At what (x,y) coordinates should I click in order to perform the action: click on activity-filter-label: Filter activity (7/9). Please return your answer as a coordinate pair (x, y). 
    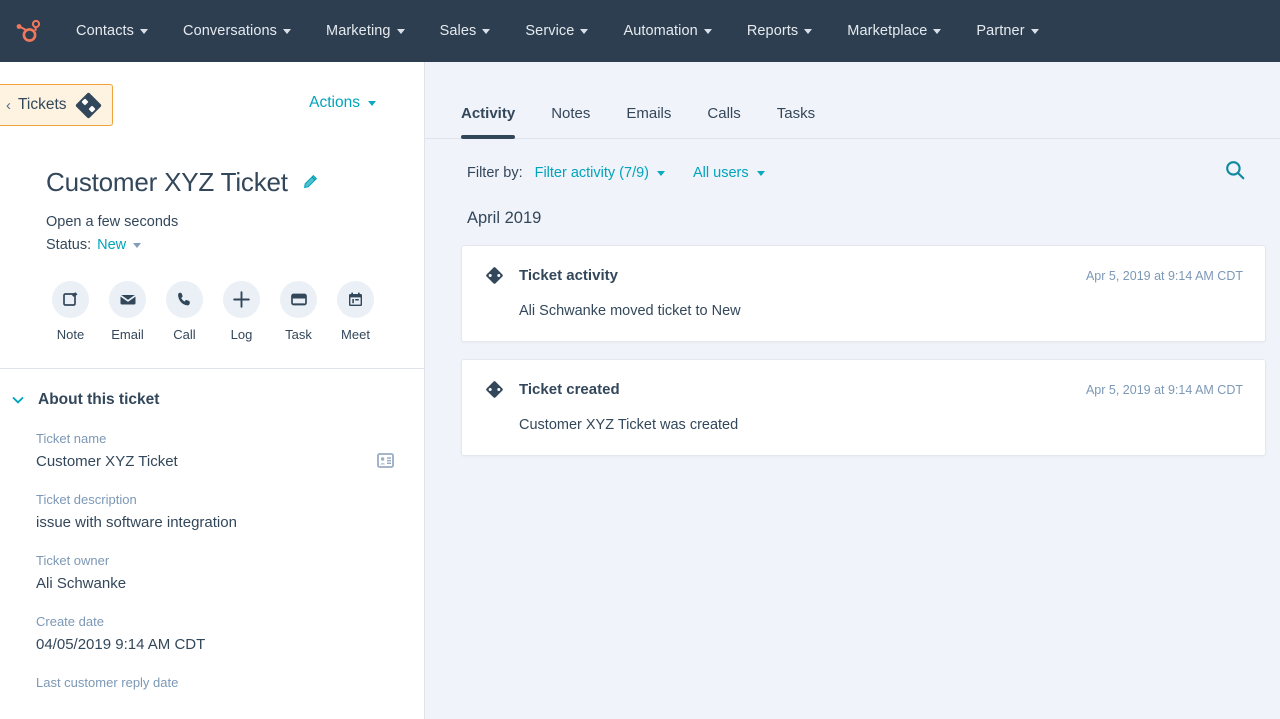
    Looking at the image, I should click on (592, 173).